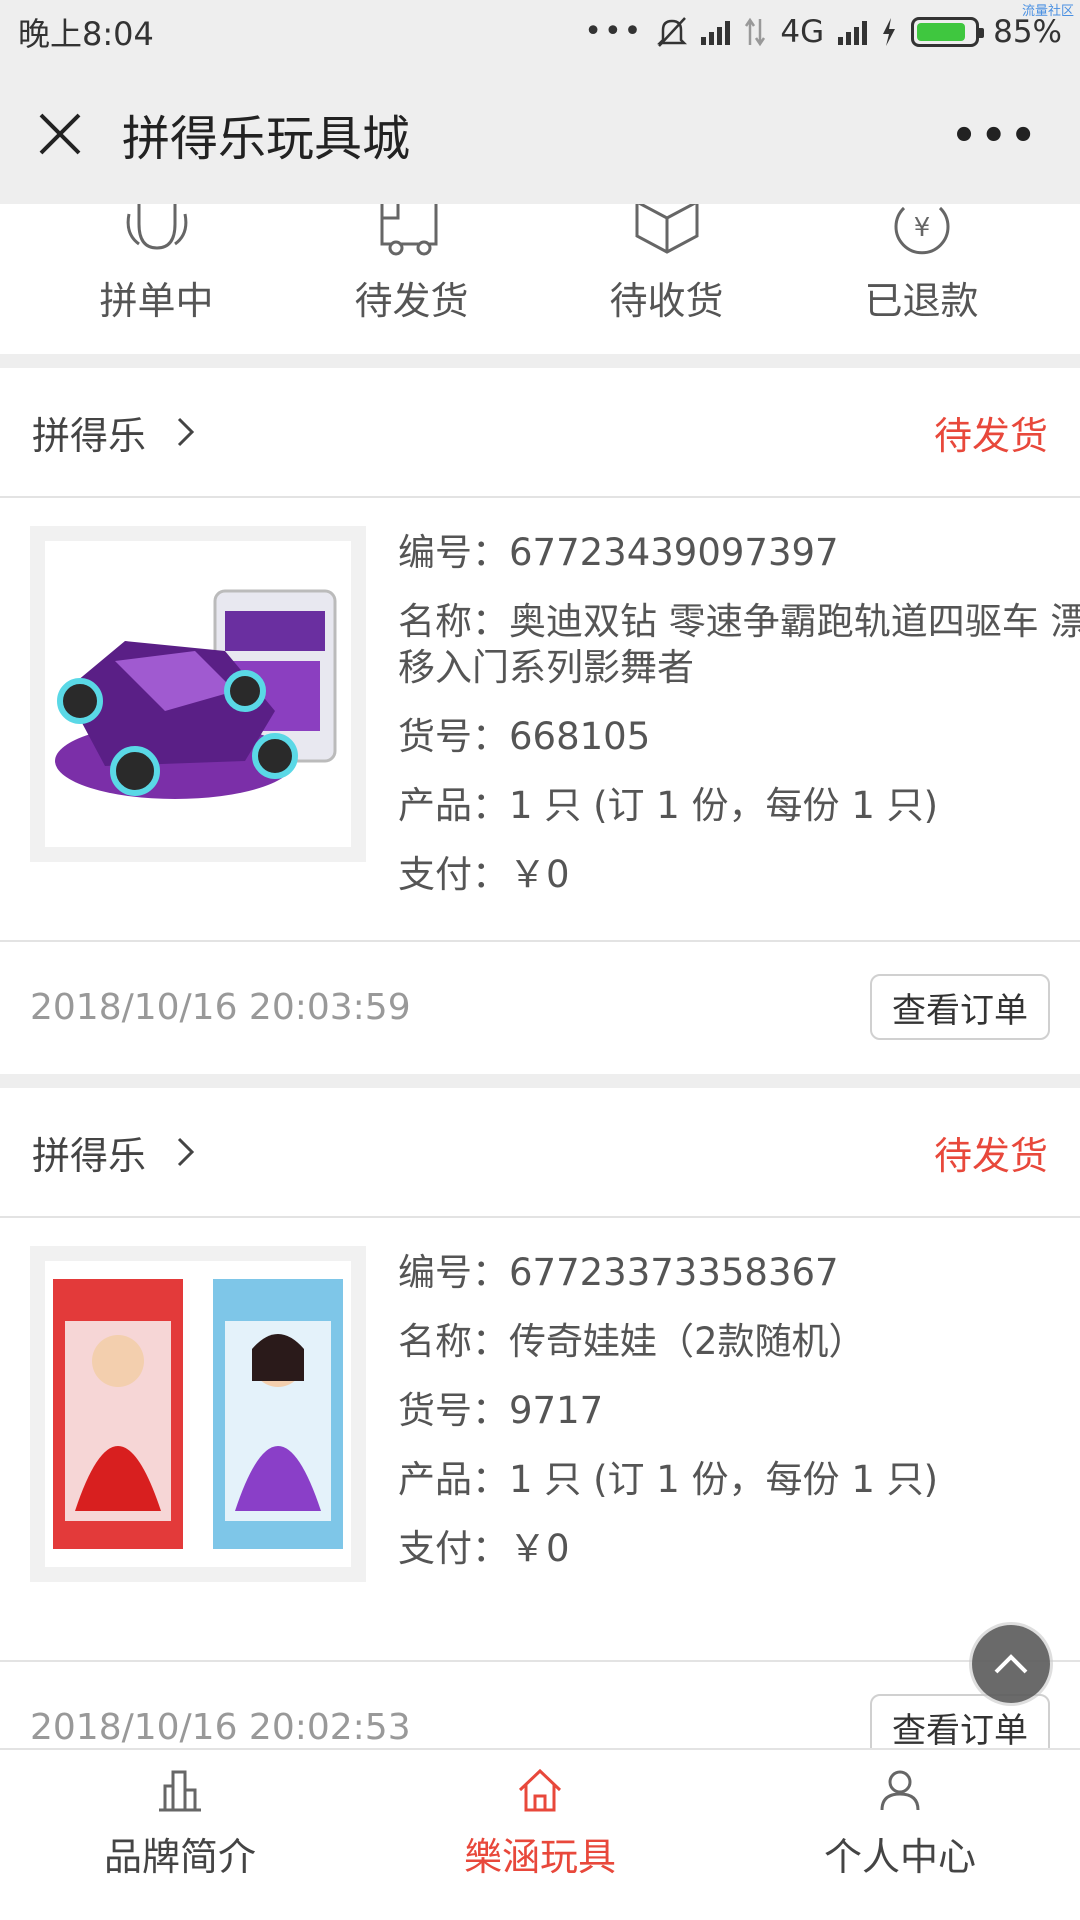 The height and width of the screenshot is (1920, 1080). Describe the element at coordinates (540, 1007) in the screenshot. I see `order-footer: 2018/10/16 20:03:59 查看订单` at that location.